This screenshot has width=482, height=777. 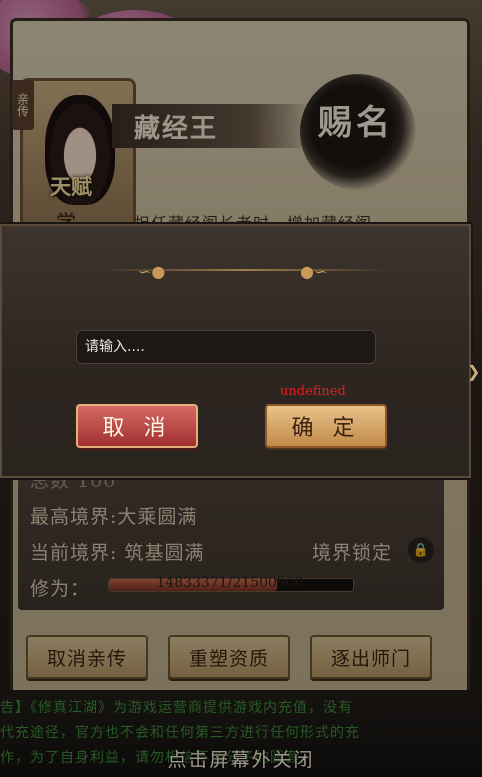 What do you see at coordinates (314, 271) in the screenshot?
I see `scroll-ornament-icon: ●∽` at bounding box center [314, 271].